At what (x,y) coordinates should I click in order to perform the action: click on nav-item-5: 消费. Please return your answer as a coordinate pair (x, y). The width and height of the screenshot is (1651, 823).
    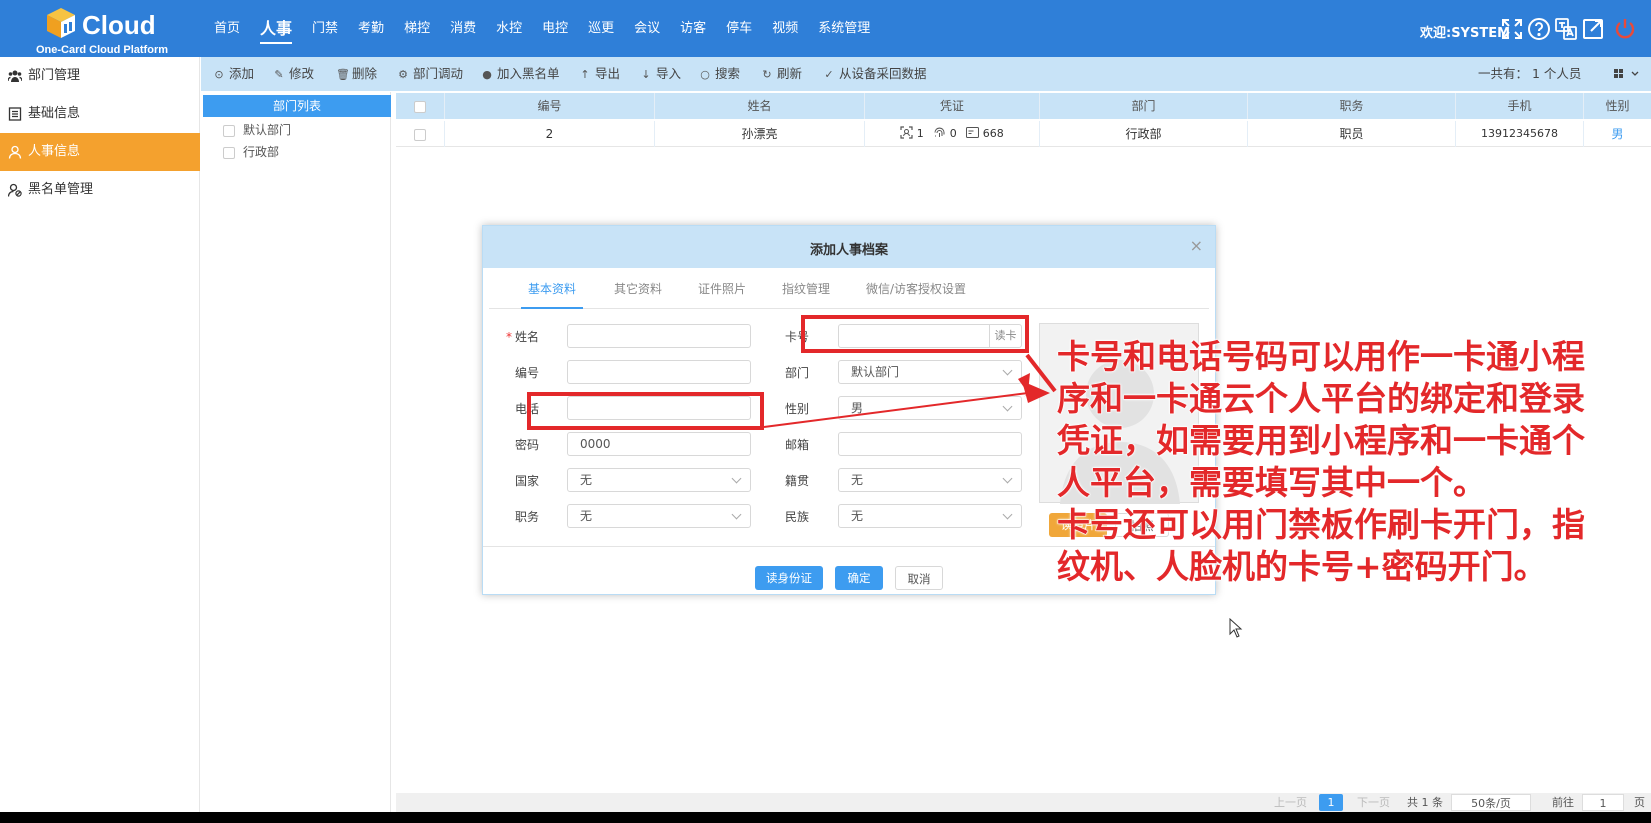
    Looking at the image, I should click on (463, 28).